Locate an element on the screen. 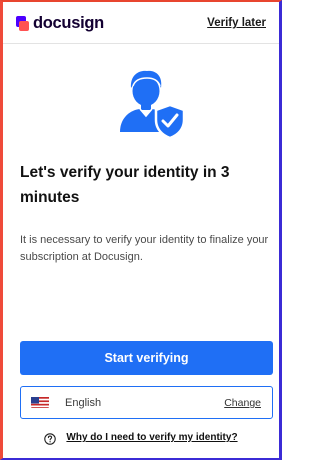 This screenshot has height=460, width=320. why-verify-link: Why do I need to verify my identity? is located at coordinates (151, 438).